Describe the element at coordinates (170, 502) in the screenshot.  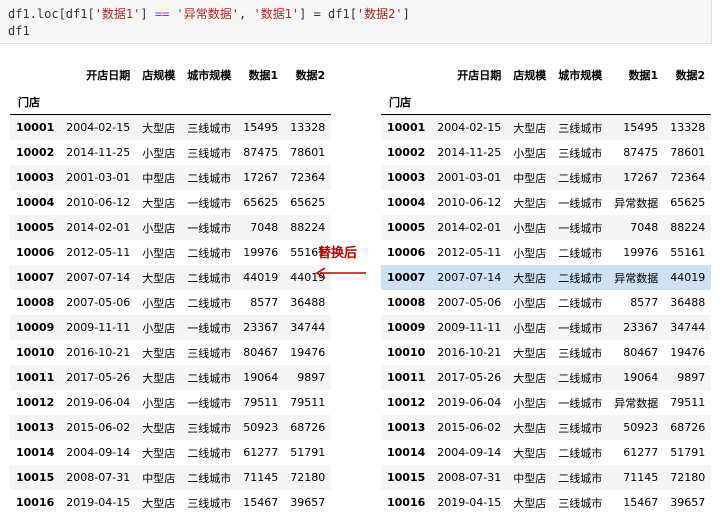
I see `table-row: 10016 2019-04-15 大型店 三线城市 15467 39657` at that location.